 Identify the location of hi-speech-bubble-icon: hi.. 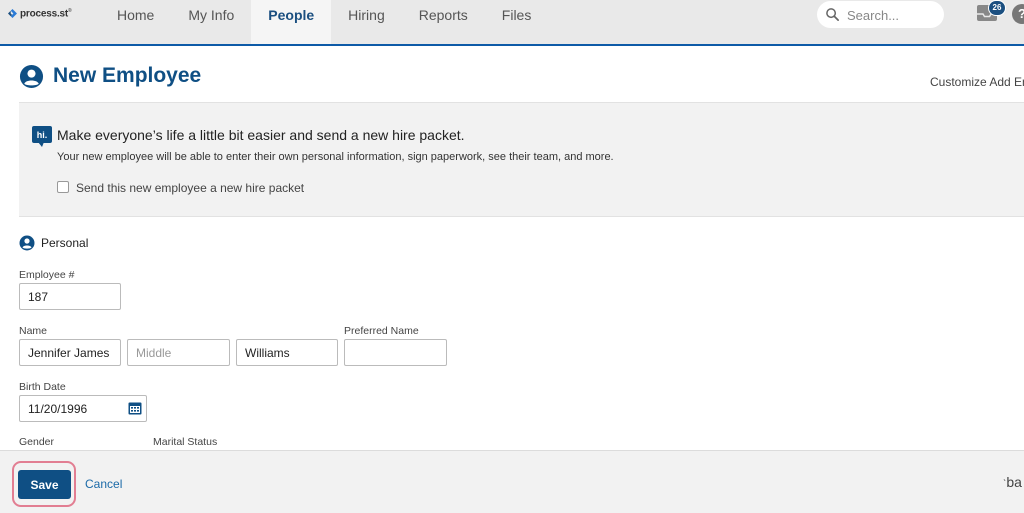
(42, 136).